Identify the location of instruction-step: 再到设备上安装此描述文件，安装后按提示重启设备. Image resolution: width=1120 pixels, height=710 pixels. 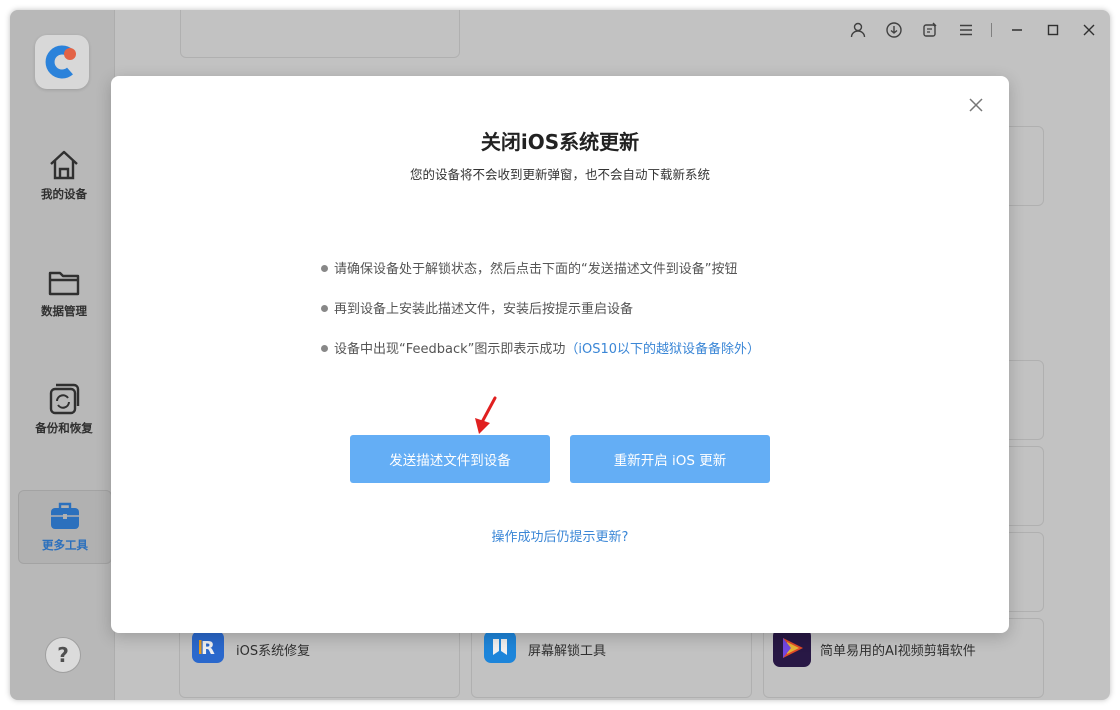
(477, 307).